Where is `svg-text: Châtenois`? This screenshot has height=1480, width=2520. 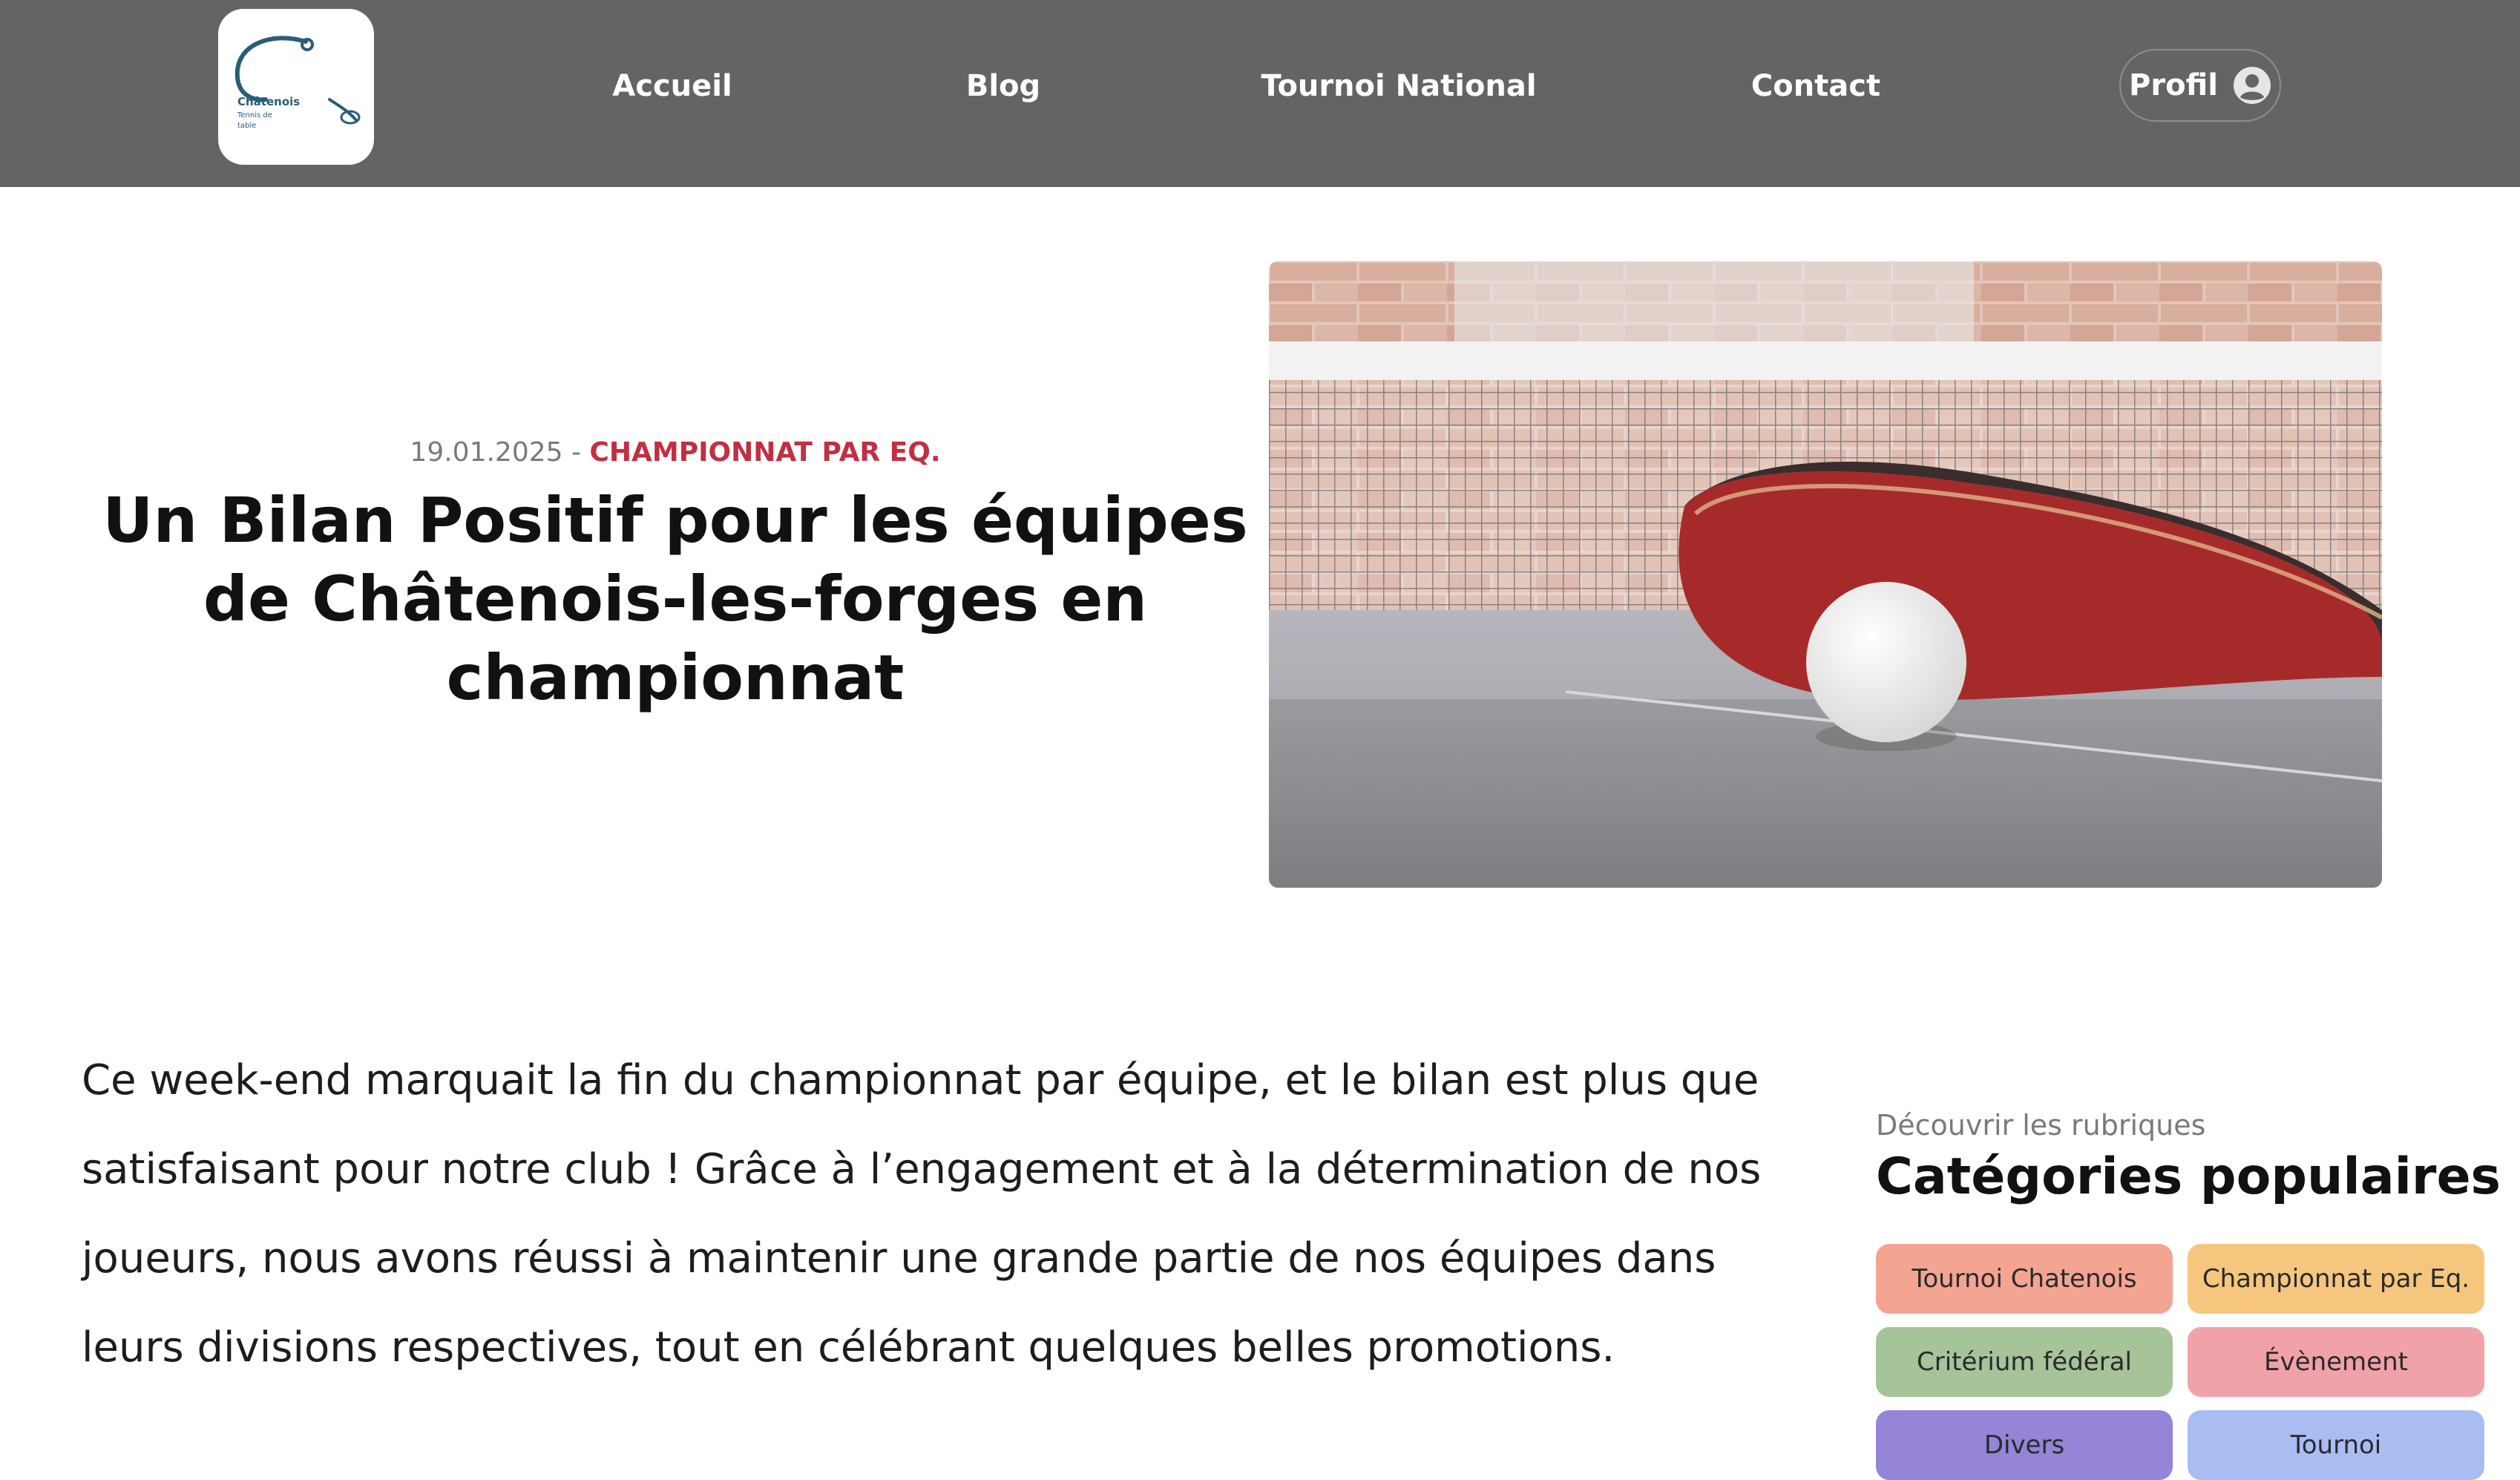 svg-text: Châtenois is located at coordinates (268, 101).